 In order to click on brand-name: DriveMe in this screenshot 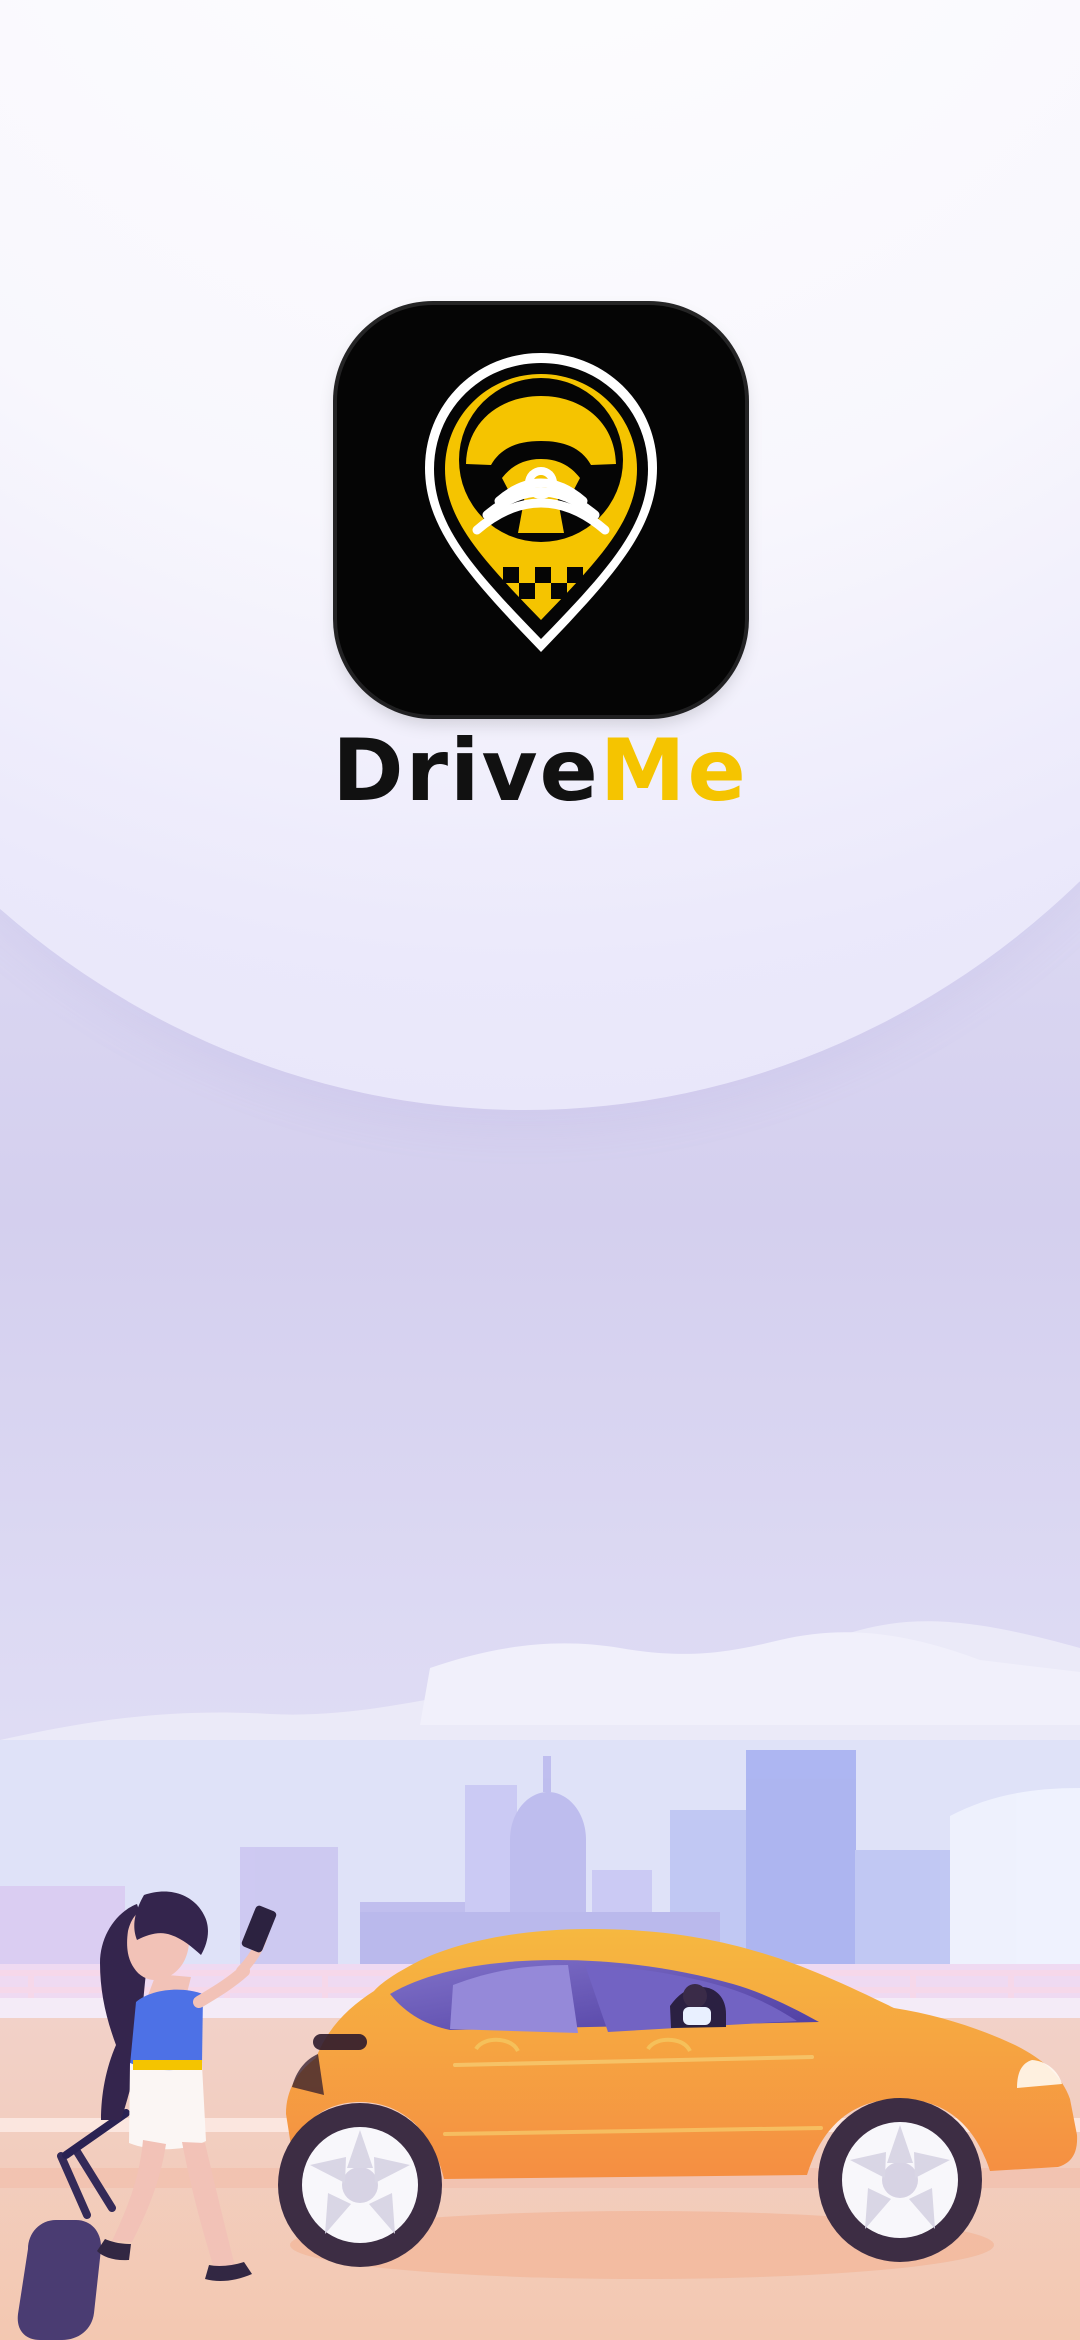, I will do `click(540, 771)`.